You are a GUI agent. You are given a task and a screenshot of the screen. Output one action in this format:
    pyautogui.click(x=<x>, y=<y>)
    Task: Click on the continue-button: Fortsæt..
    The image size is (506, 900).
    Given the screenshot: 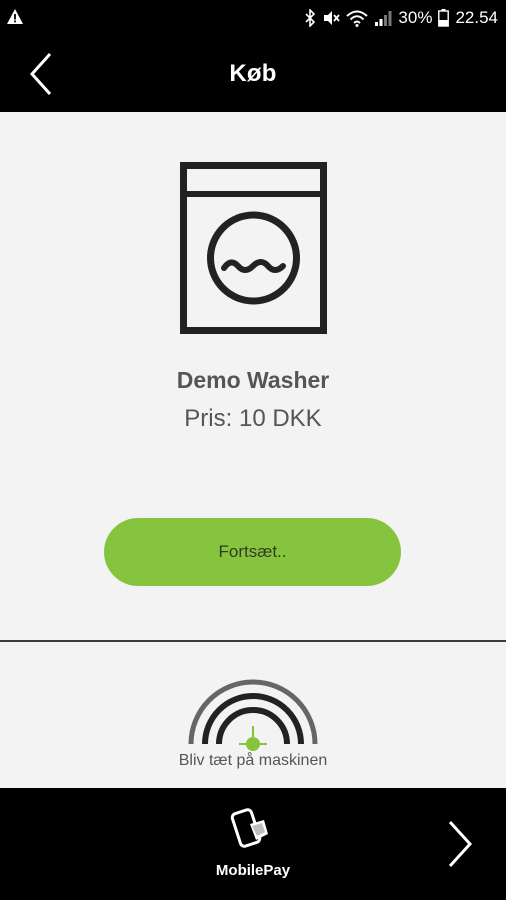 What is the action you would take?
    pyautogui.click(x=252, y=552)
    